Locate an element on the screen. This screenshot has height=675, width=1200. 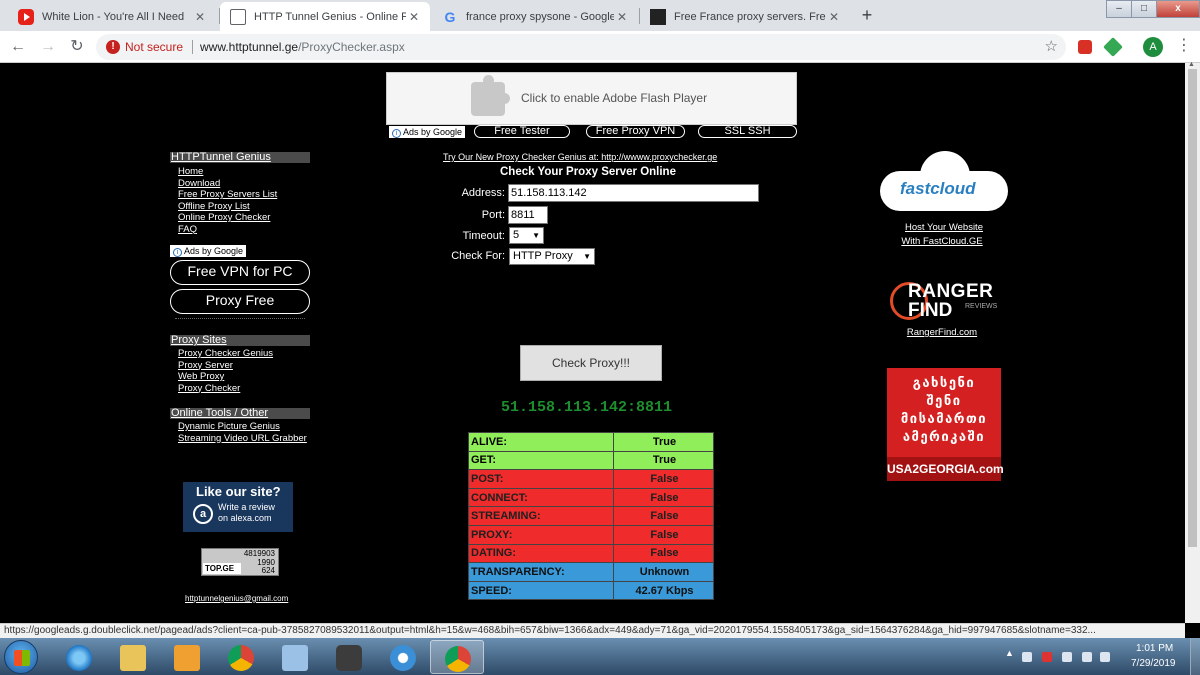
tray-expand-icon: ▲ is located at coordinates (1009, 653).